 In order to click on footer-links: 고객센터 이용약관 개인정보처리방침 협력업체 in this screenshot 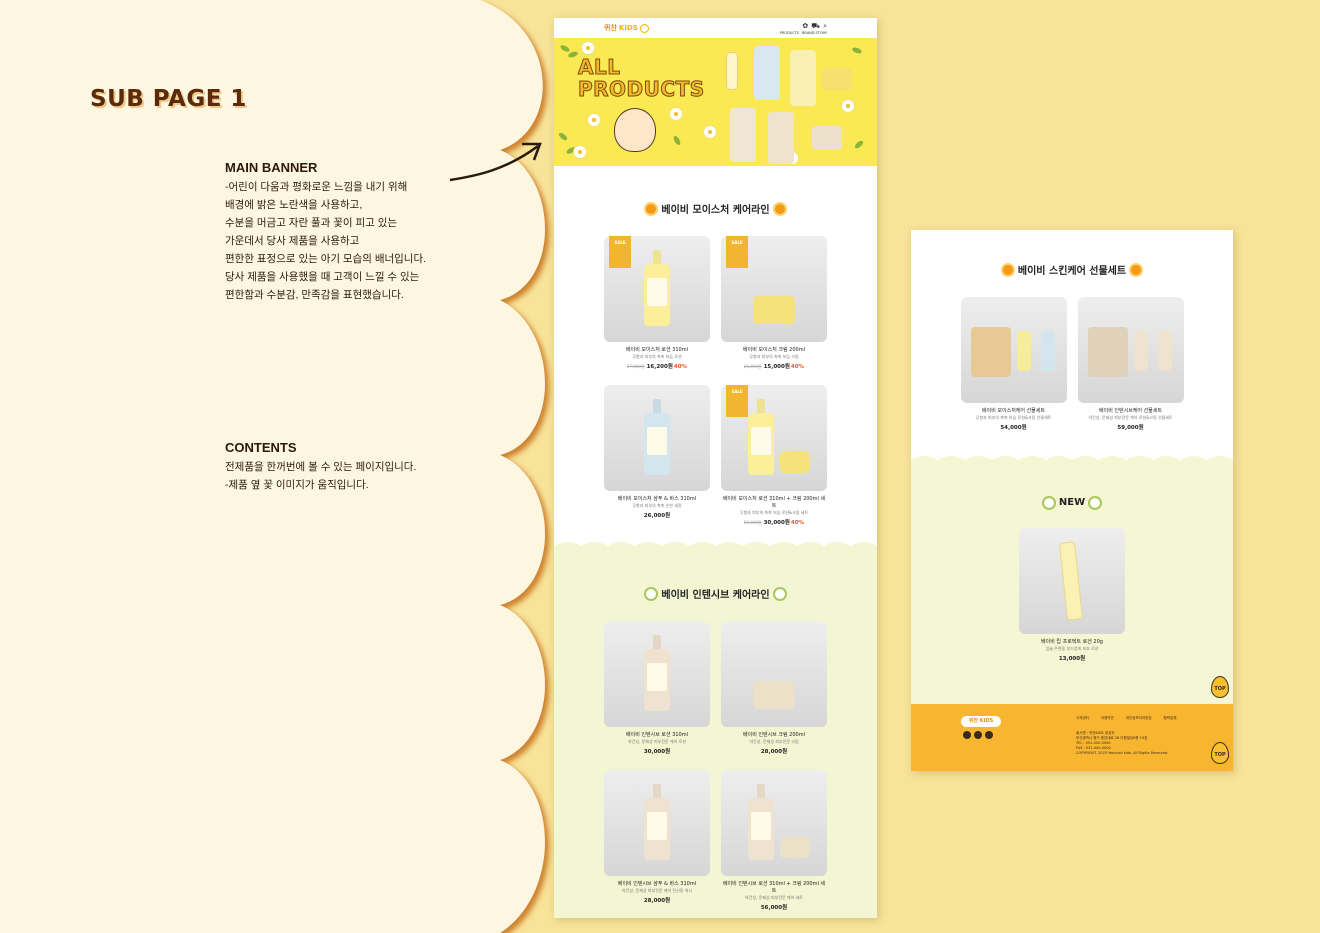, I will do `click(1126, 718)`.